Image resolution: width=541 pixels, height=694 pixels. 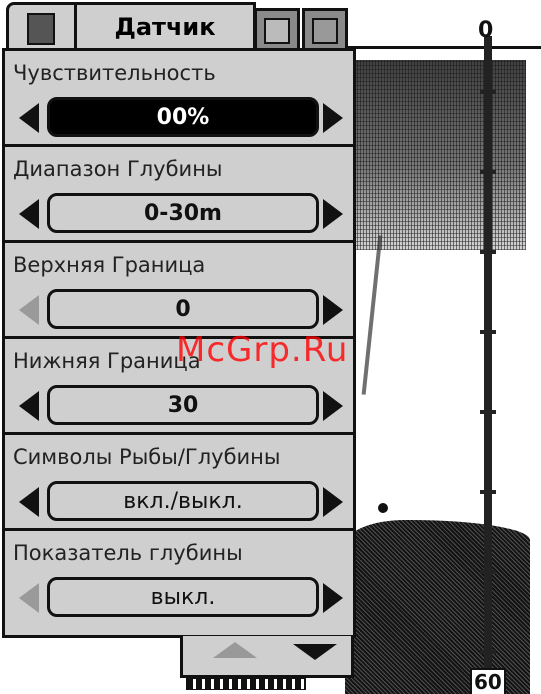 What do you see at coordinates (183, 405) in the screenshot?
I see `value-field: 30` at bounding box center [183, 405].